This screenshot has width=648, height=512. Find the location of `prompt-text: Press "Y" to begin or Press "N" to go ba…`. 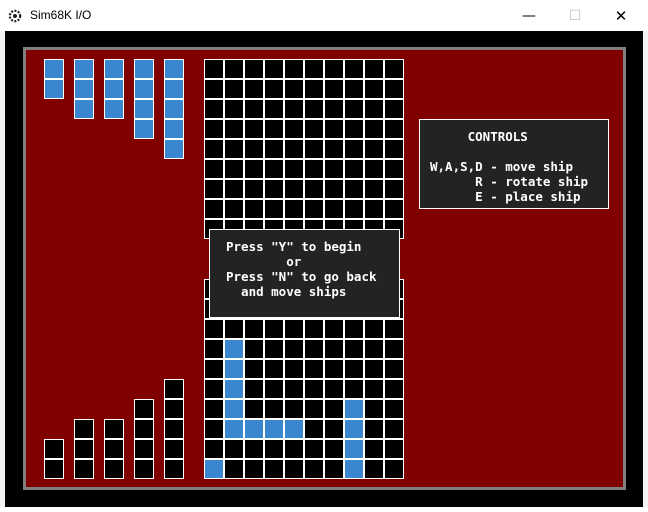

prompt-text: Press "Y" to begin or Press "N" to go ba… is located at coordinates (301, 269).